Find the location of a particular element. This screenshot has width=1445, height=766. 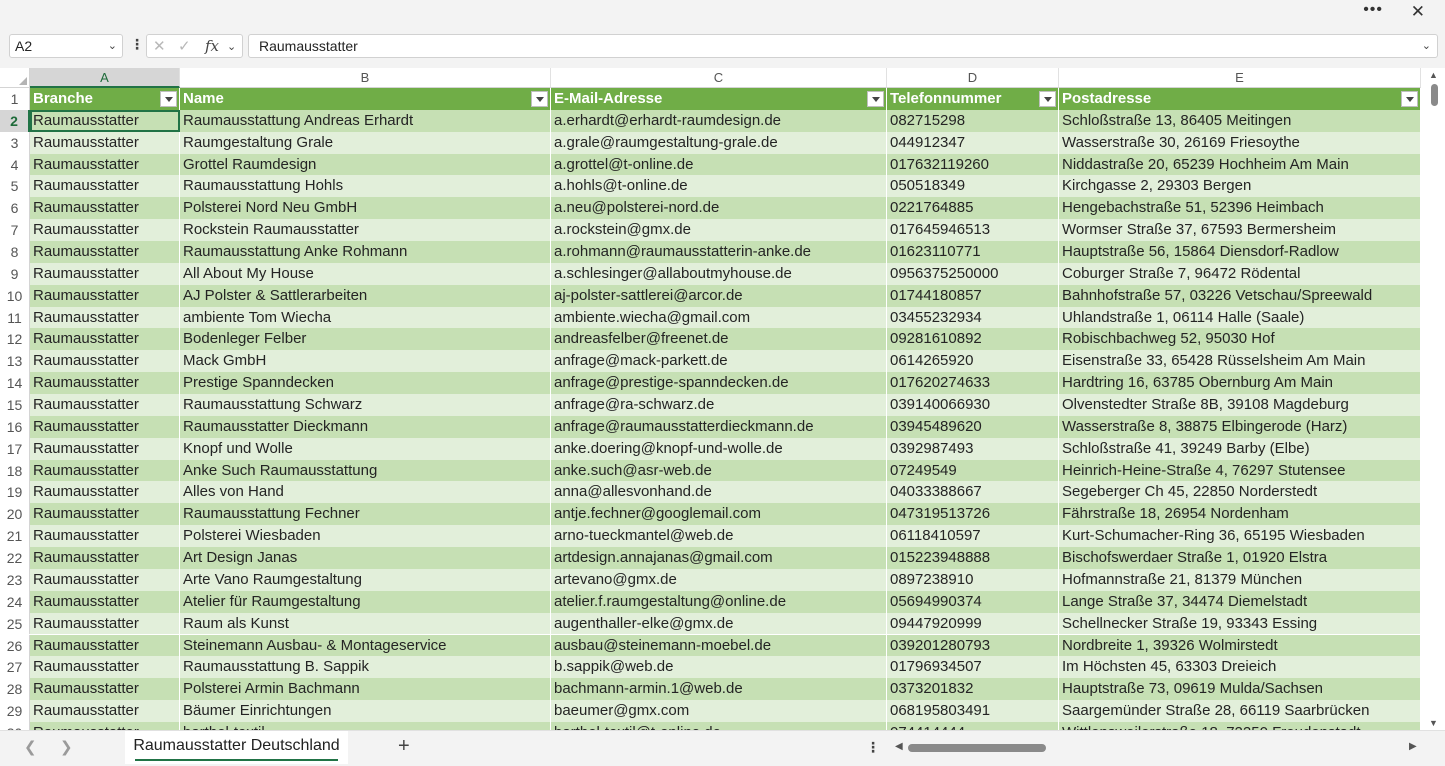

table-cell: Bischofswerdaer Straße 1, 01920 Elstra is located at coordinates (1240, 558).